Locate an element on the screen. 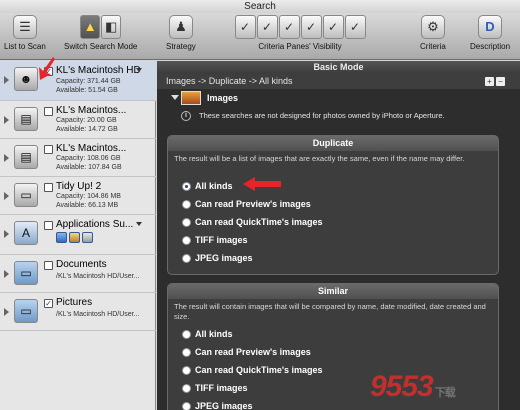  mode-title: Basic Mode is located at coordinates (338, 67).